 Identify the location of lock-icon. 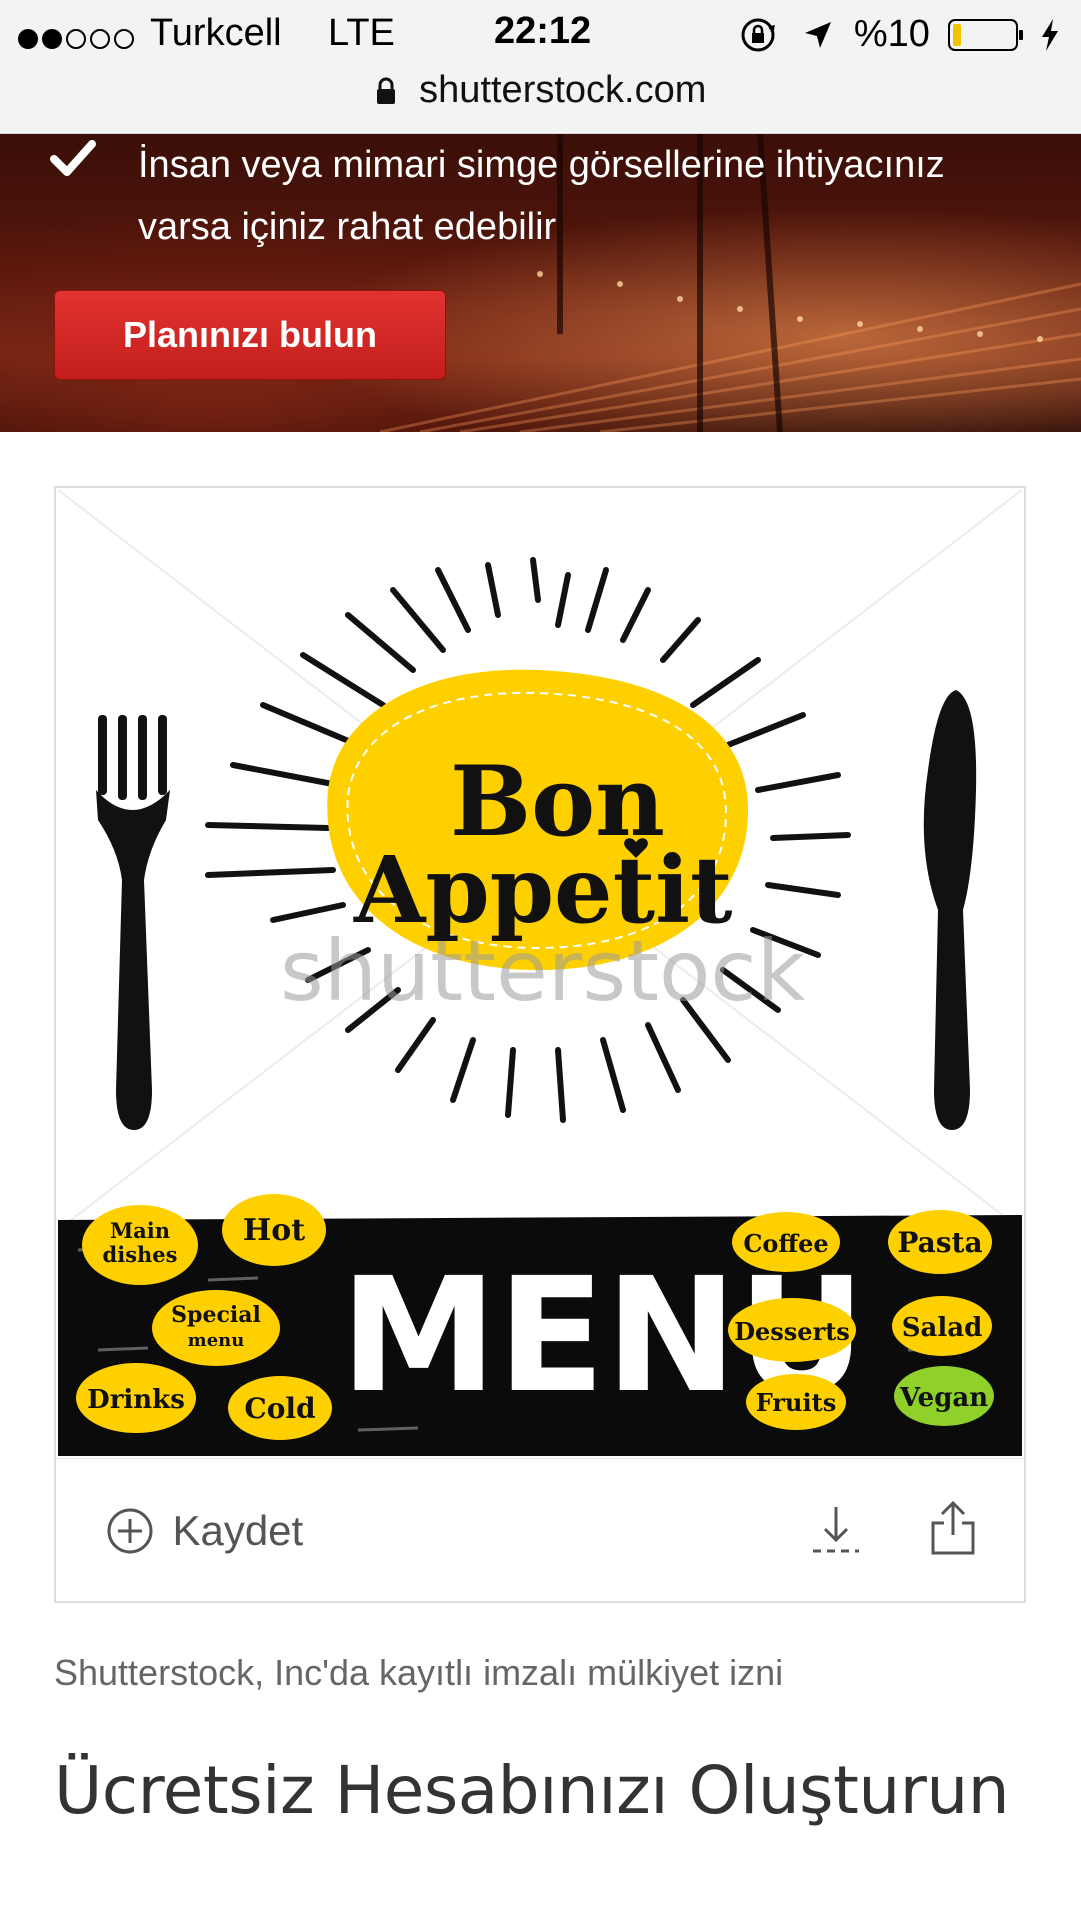
(385, 90).